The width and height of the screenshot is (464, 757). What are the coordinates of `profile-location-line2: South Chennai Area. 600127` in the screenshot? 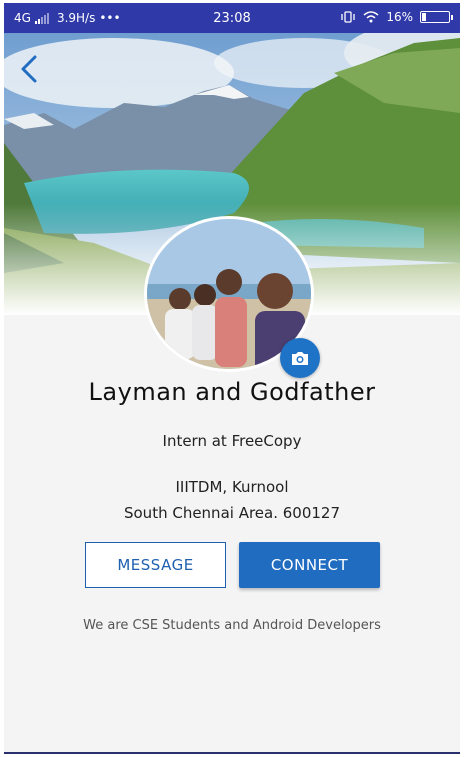 It's located at (232, 513).